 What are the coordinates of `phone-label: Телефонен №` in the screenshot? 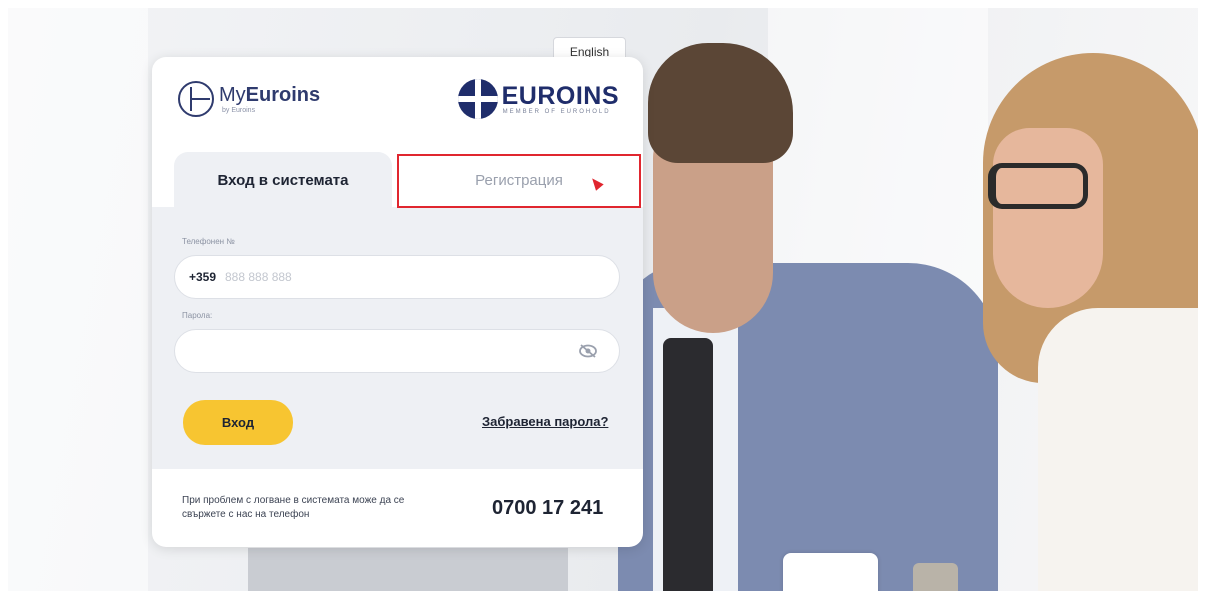 It's located at (208, 241).